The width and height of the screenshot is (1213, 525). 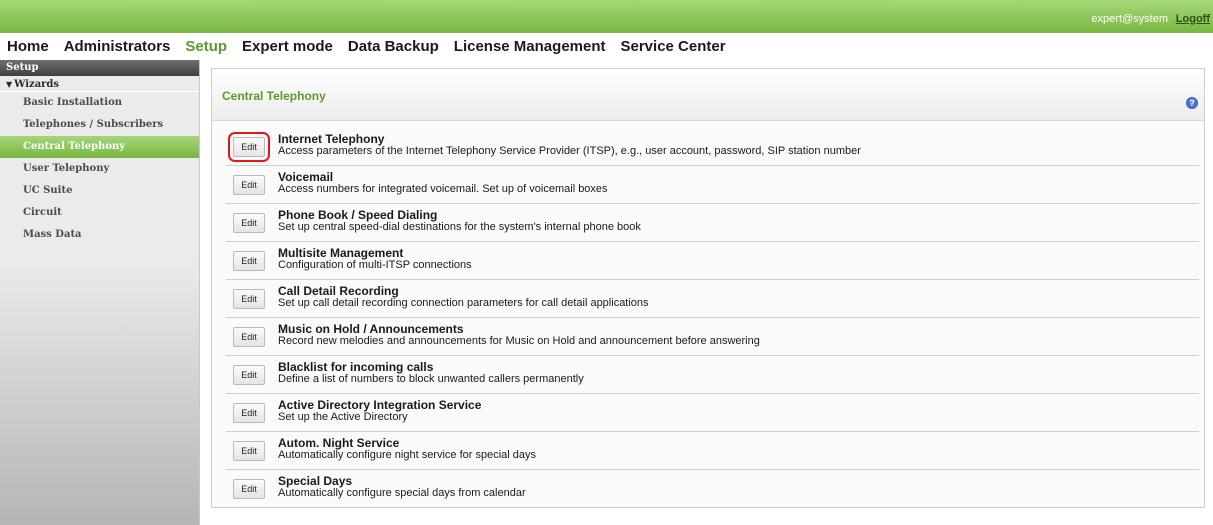 What do you see at coordinates (343, 417) in the screenshot?
I see `item-description: Set up the Active Directory` at bounding box center [343, 417].